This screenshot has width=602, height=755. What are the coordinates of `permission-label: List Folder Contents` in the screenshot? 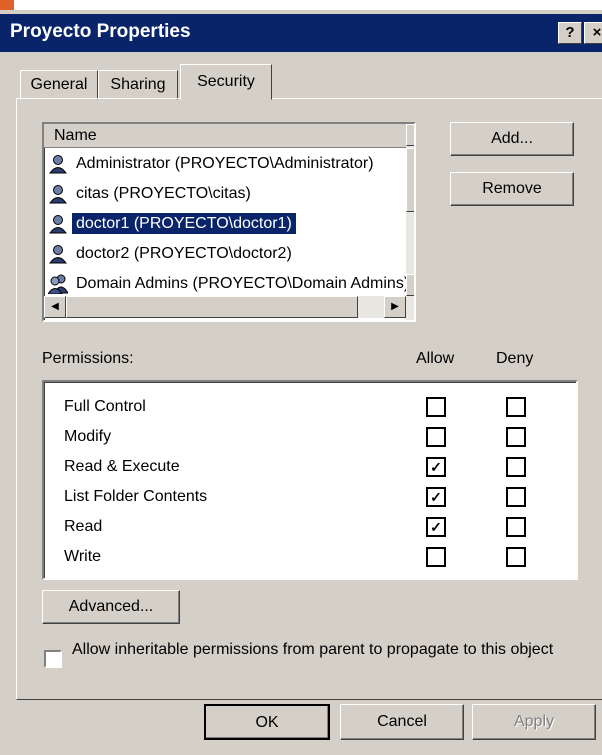 It's located at (136, 496).